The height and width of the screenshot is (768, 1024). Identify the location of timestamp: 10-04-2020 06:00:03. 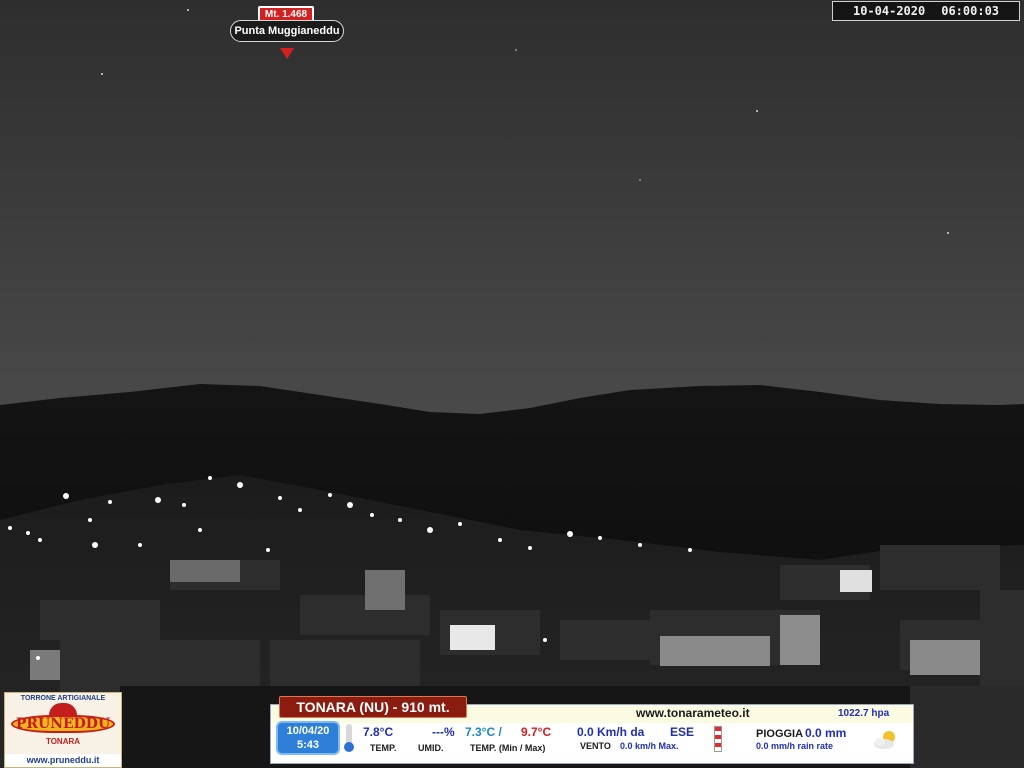
(926, 11).